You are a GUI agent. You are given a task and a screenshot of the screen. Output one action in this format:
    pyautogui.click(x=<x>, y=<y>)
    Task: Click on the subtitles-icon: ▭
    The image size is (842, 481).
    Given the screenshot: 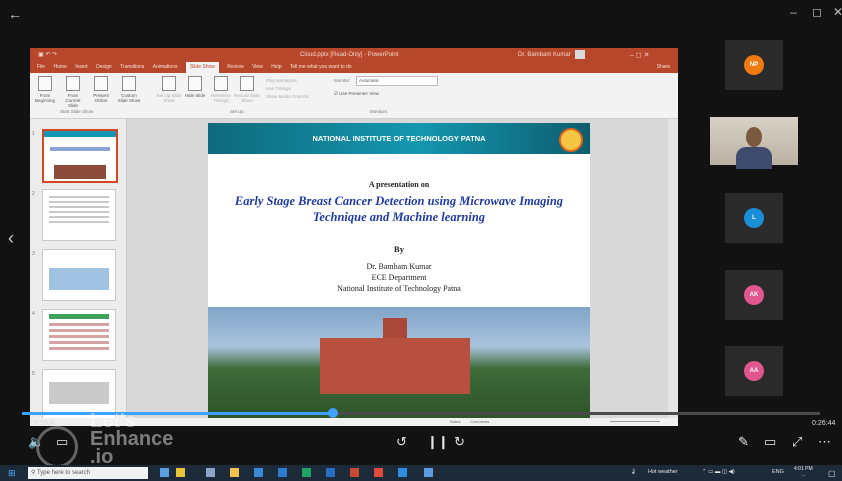 What is the action you would take?
    pyautogui.click(x=62, y=442)
    